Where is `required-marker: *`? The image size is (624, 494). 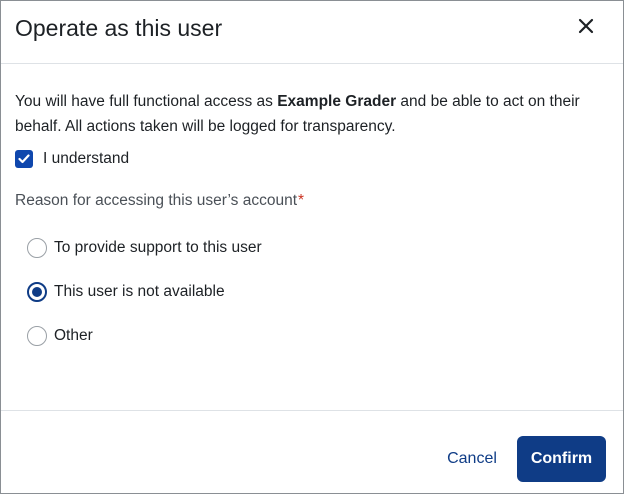
required-marker: * is located at coordinates (301, 200).